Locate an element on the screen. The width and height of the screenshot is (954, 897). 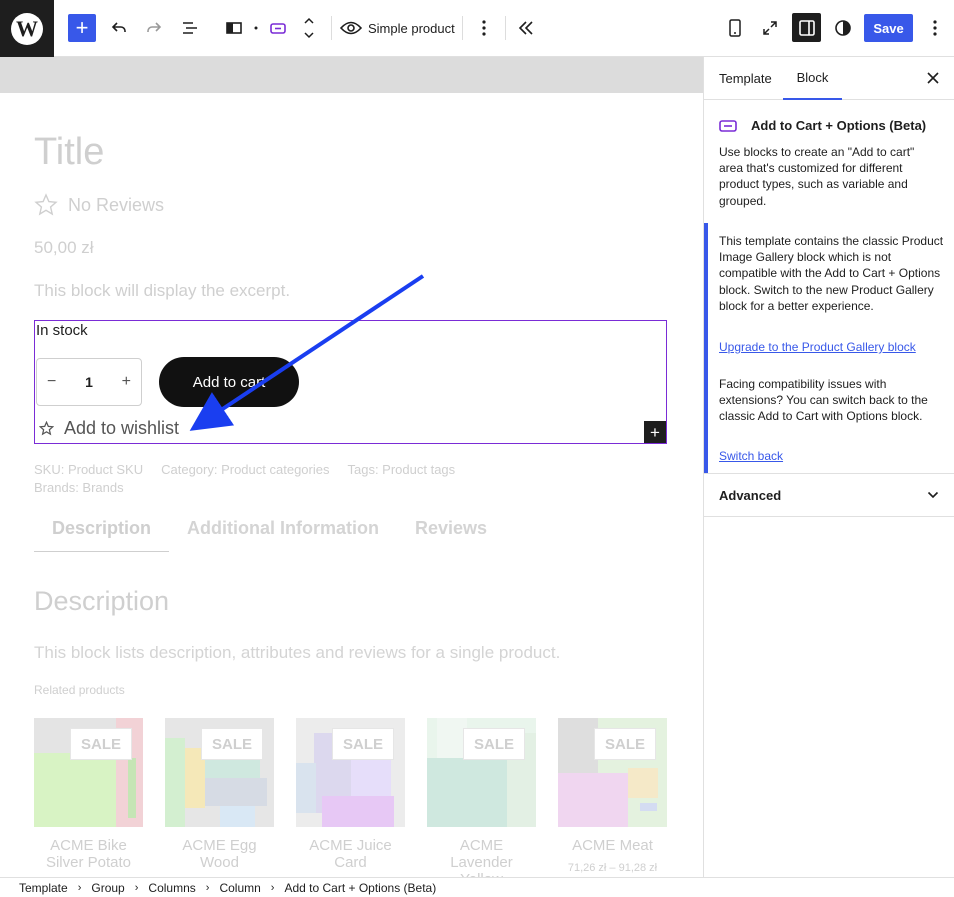
quantity-value: 1 is located at coordinates (89, 382).